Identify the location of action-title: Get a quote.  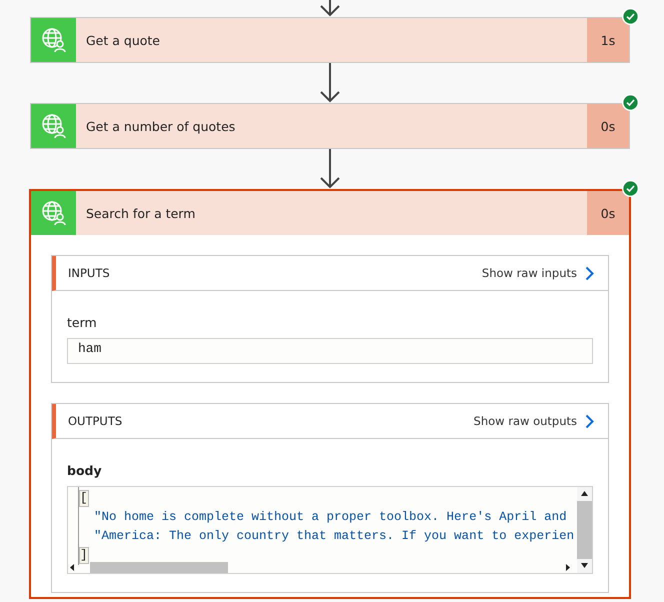
(123, 41).